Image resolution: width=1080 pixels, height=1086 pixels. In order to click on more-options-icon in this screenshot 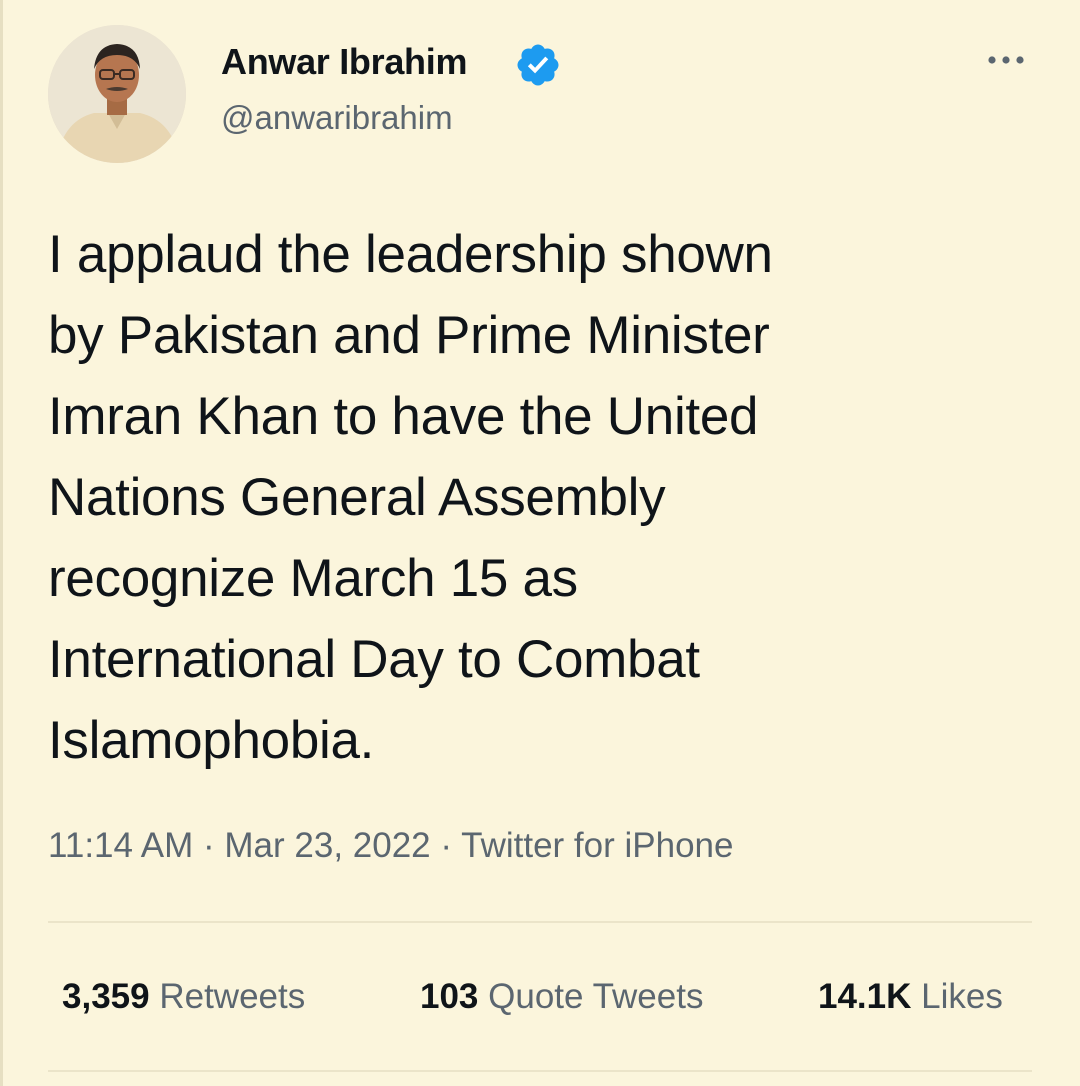, I will do `click(1006, 60)`.